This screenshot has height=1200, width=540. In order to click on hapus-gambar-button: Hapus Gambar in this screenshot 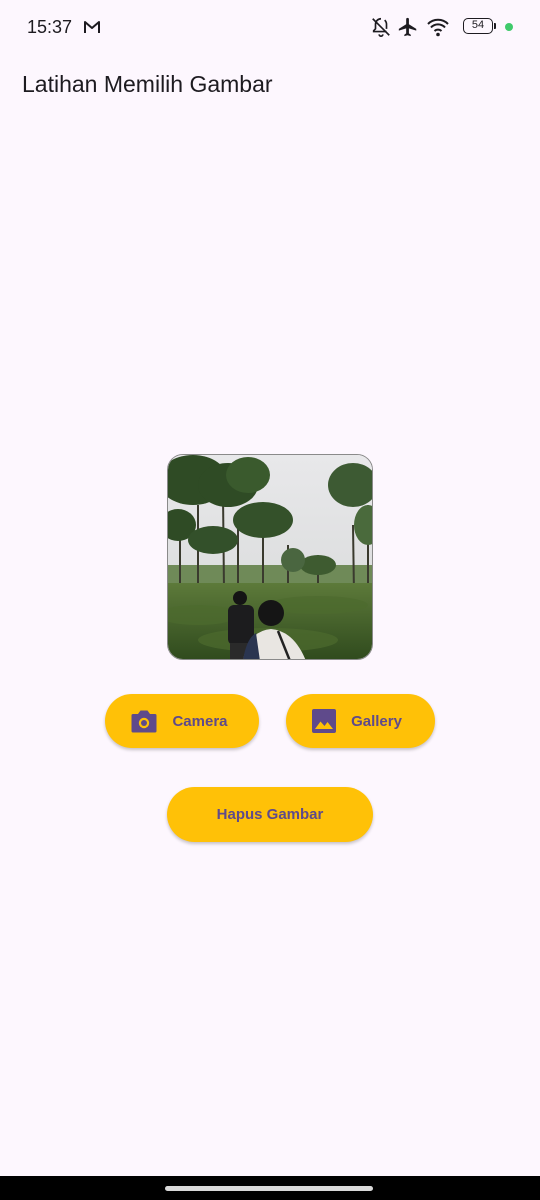, I will do `click(270, 814)`.